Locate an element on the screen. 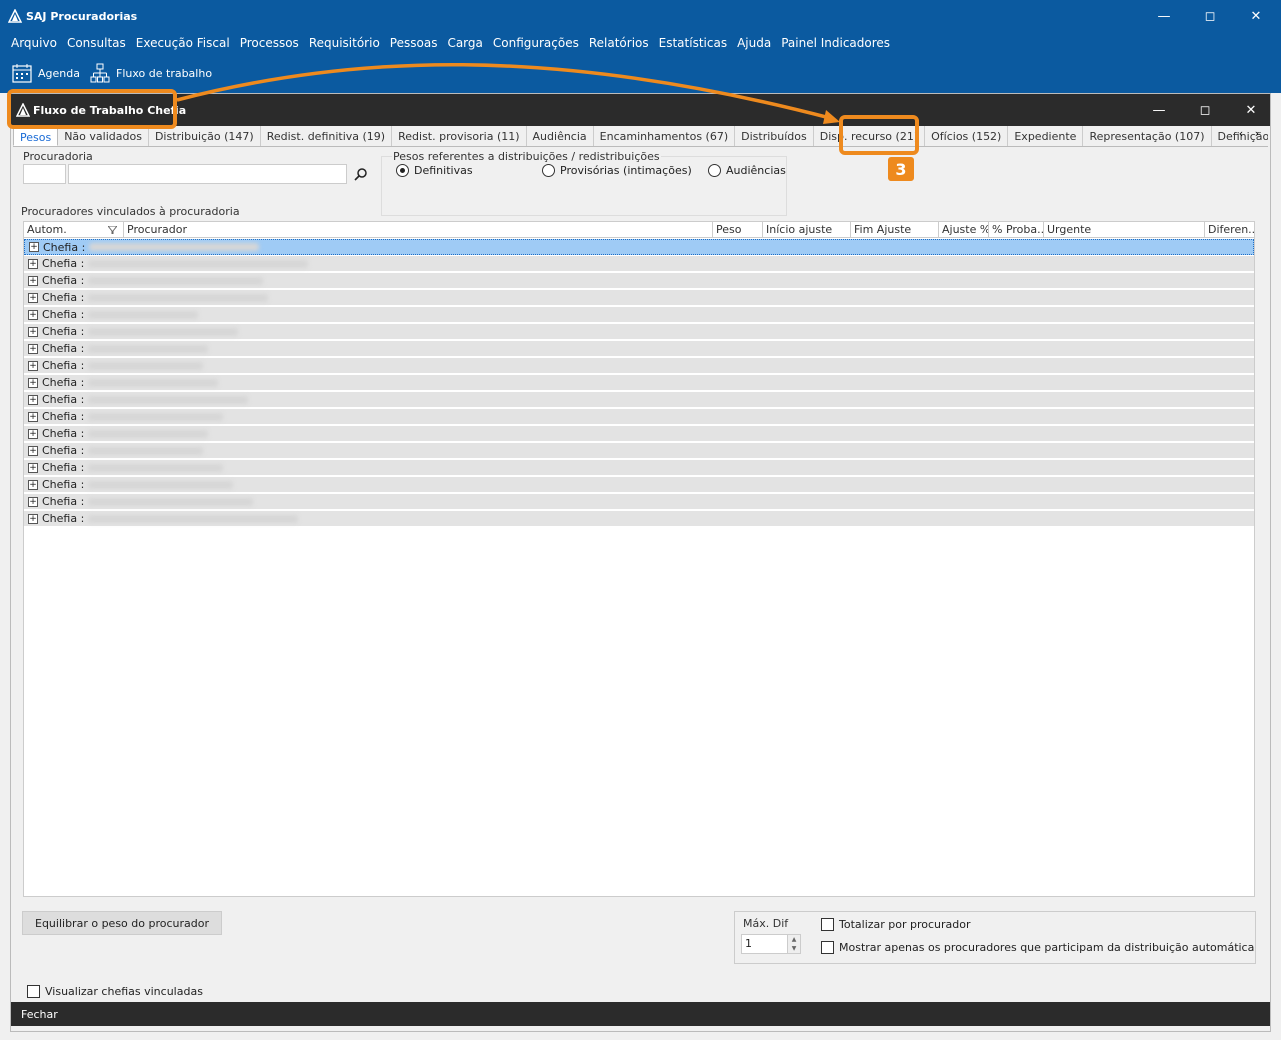  tab-expediente: Expediente is located at coordinates (1046, 136).